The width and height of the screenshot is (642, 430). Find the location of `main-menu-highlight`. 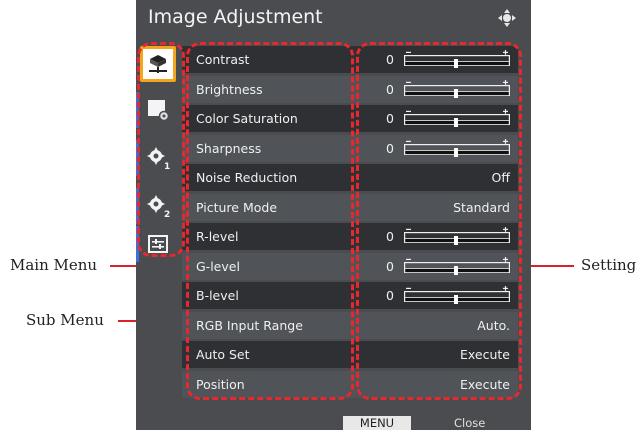

main-menu-highlight is located at coordinates (161, 149).